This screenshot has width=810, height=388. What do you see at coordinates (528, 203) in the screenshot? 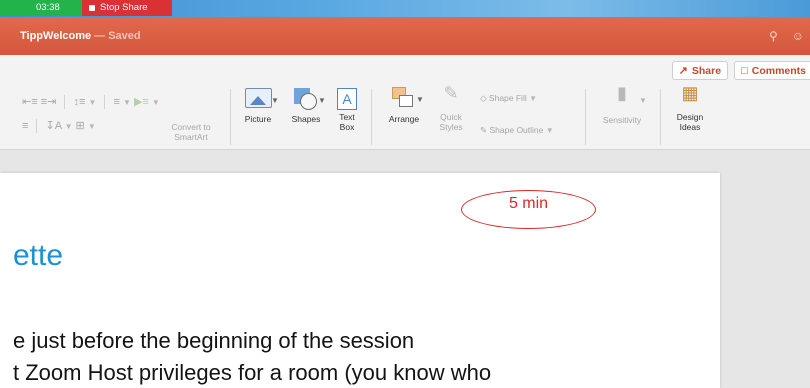
I see `timer-annotation-text: 5 min` at bounding box center [528, 203].